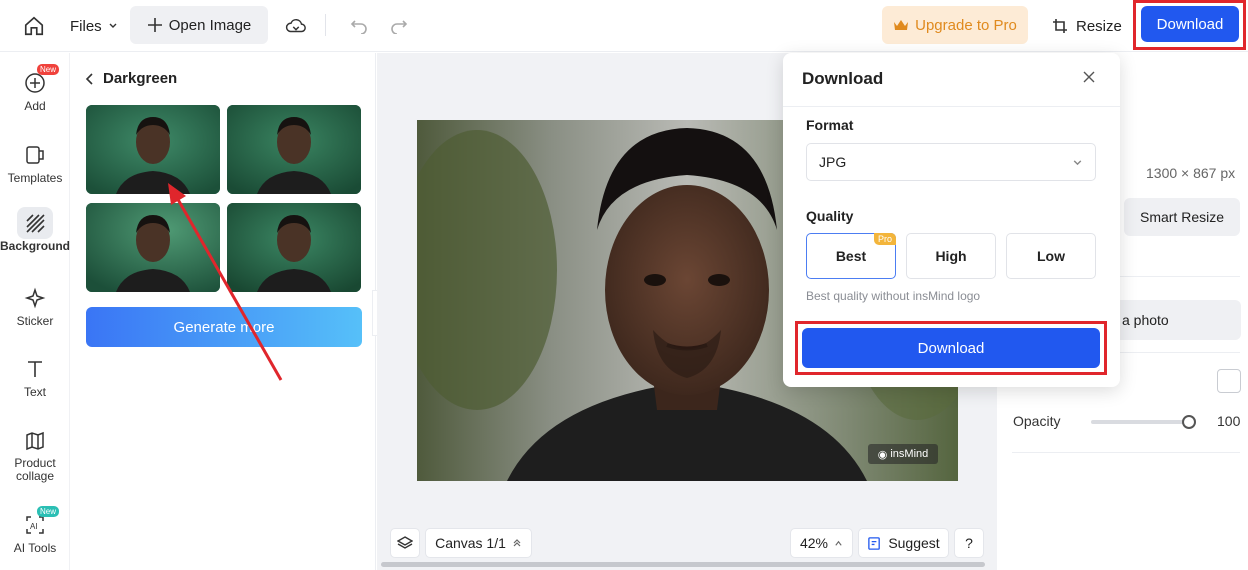  I want to click on files-menu: Files, so click(94, 26).